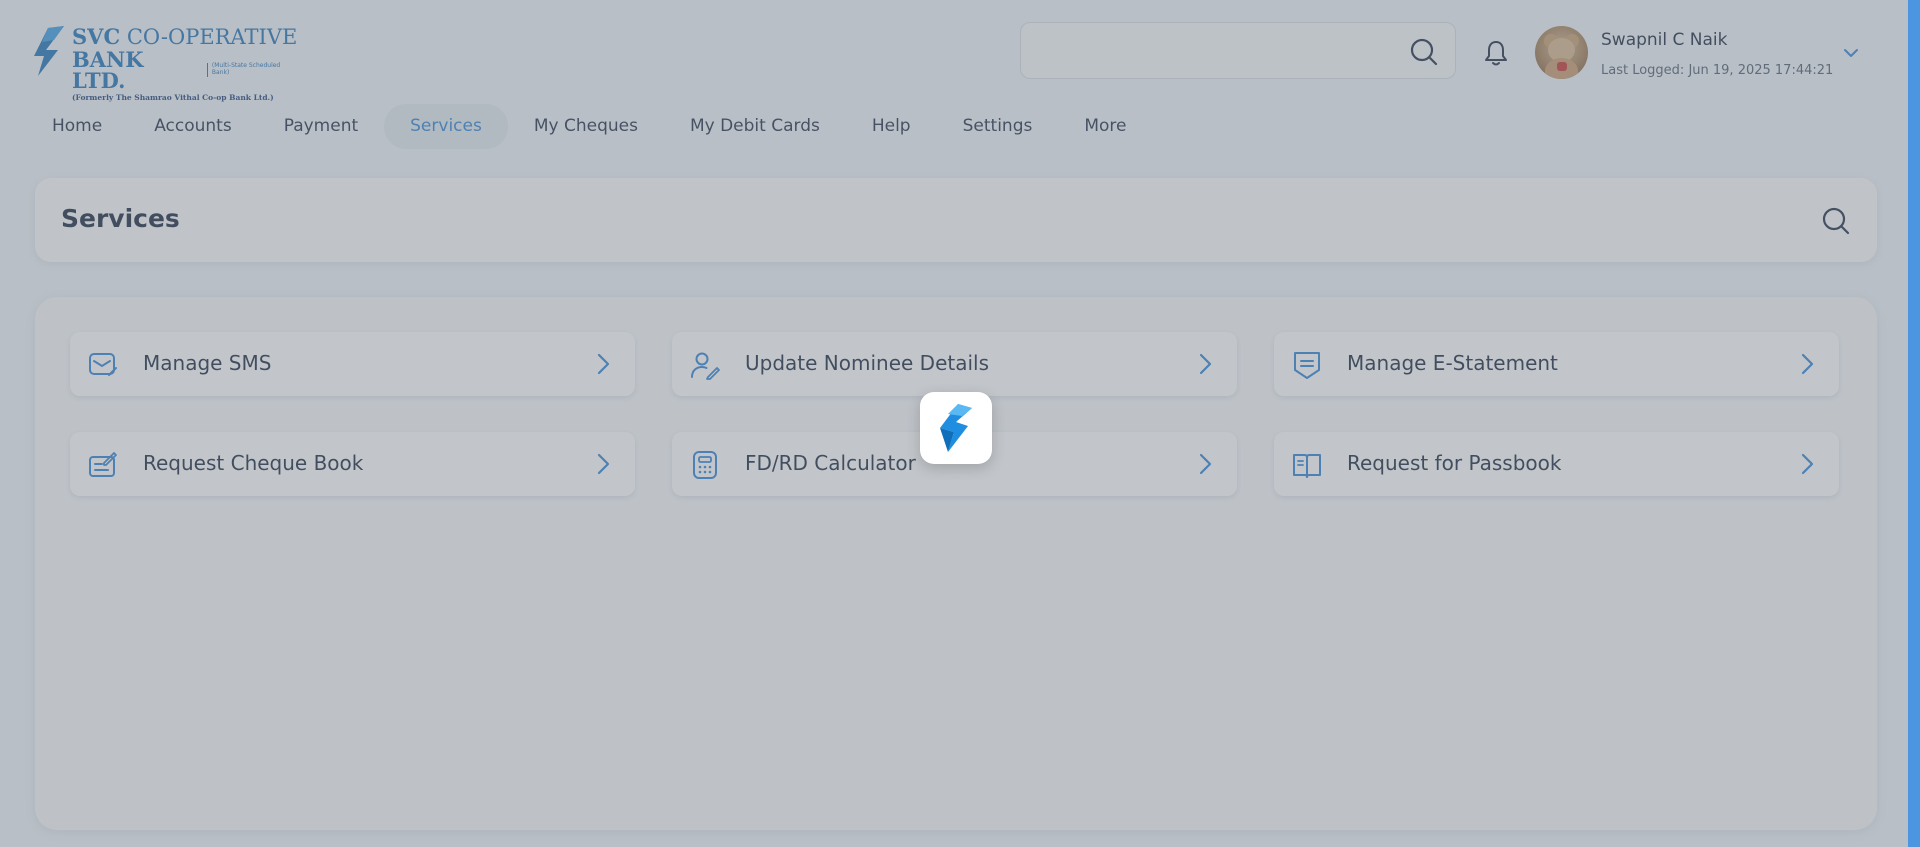 The image size is (1920, 847). I want to click on window-edge-strip, so click(1914, 423).